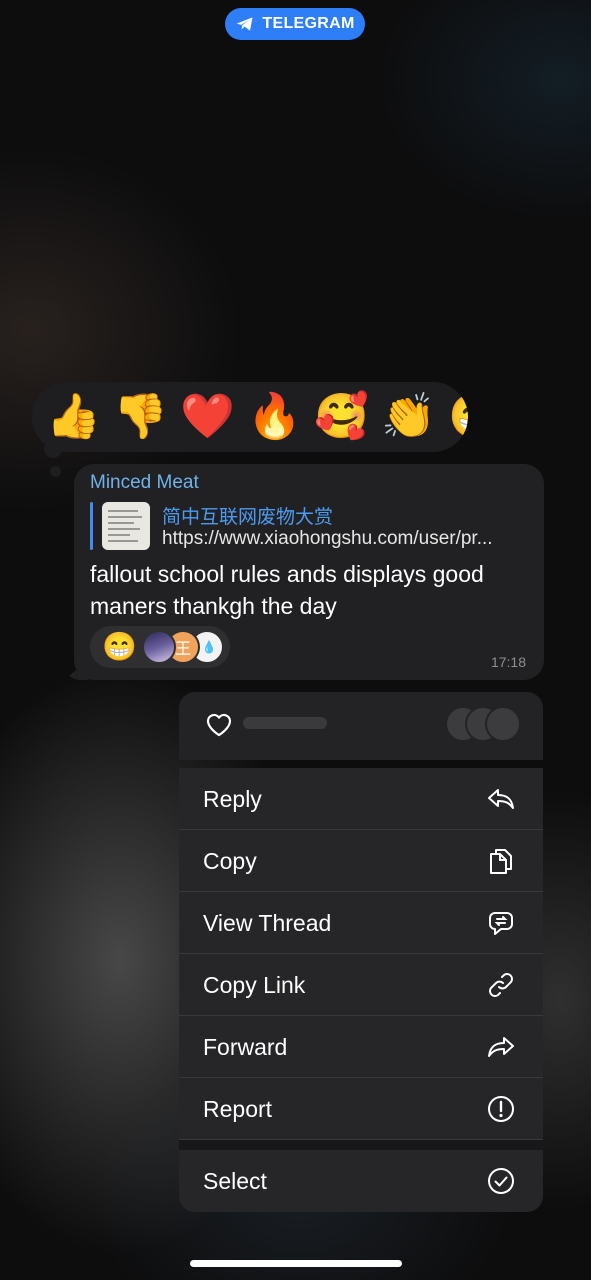 The image size is (591, 1280). Describe the element at coordinates (296, 1263) in the screenshot. I see `home-indicator` at that location.